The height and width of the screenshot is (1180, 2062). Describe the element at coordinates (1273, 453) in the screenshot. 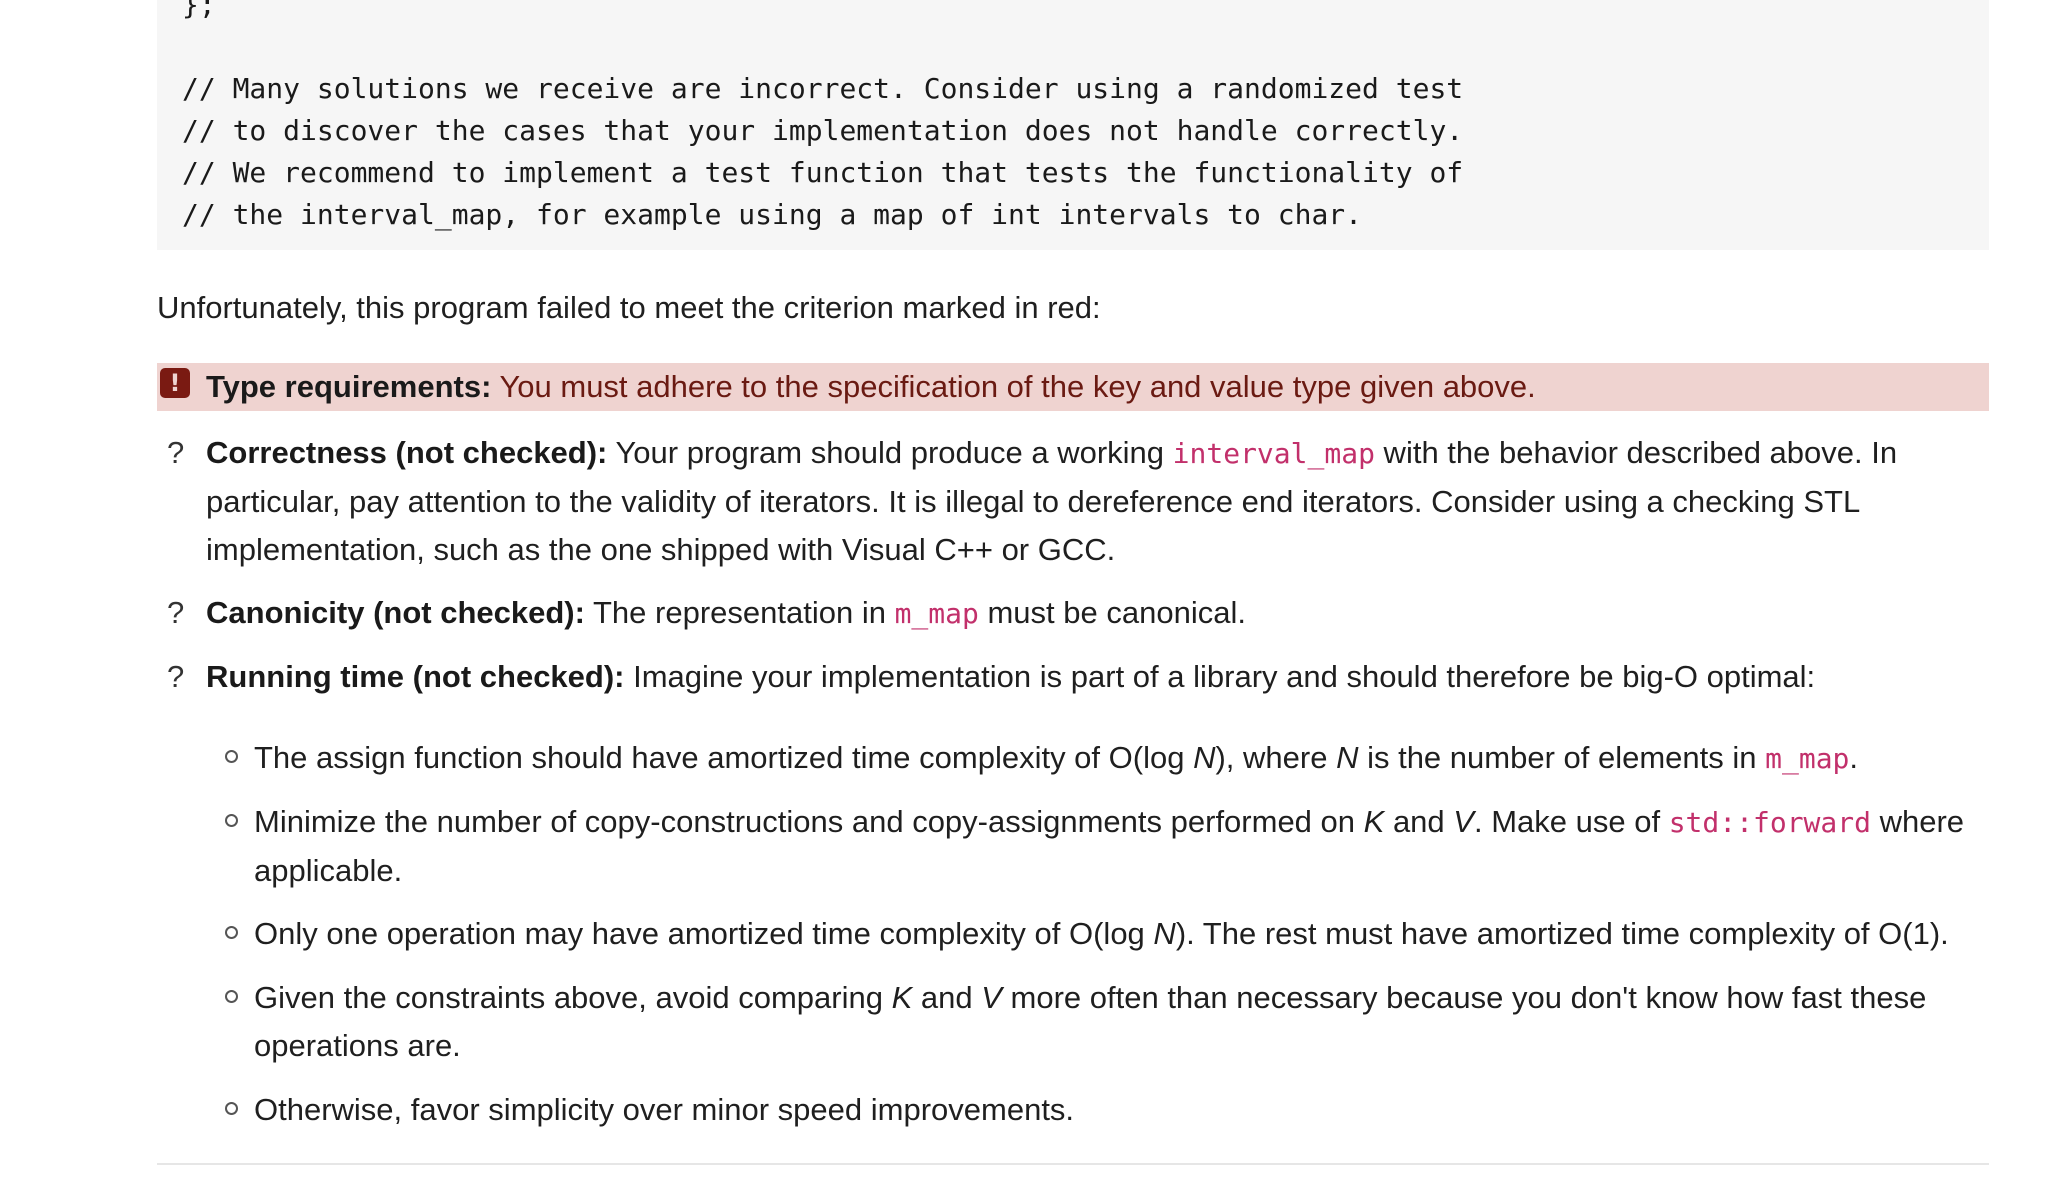

I see `inline-code: interval_map` at that location.